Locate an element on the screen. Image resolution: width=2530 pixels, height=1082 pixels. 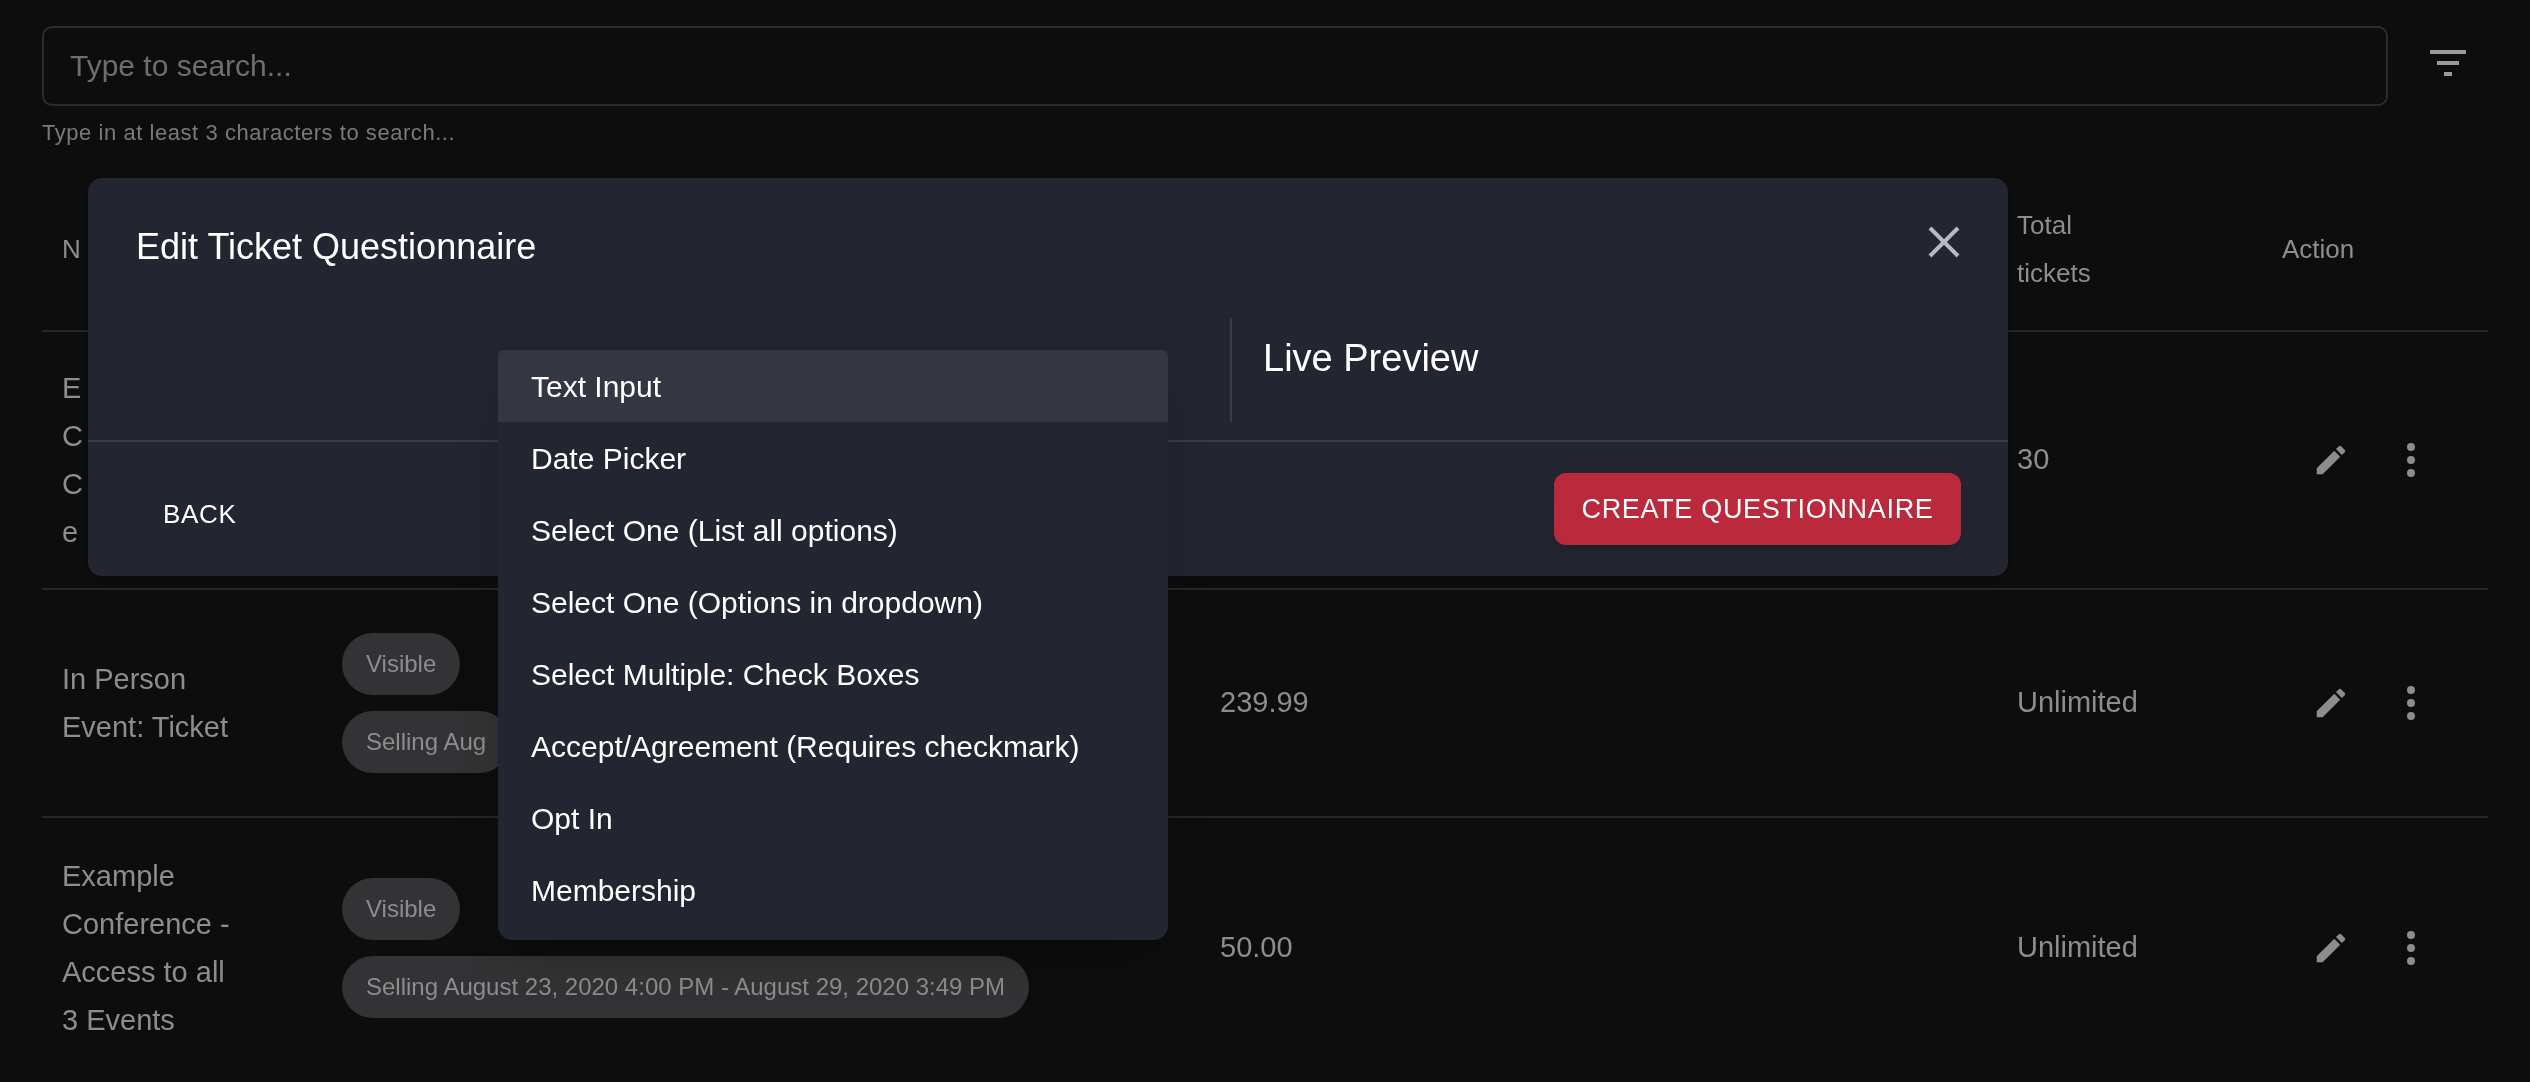
total-tickets-text: 30 is located at coordinates (2033, 459).